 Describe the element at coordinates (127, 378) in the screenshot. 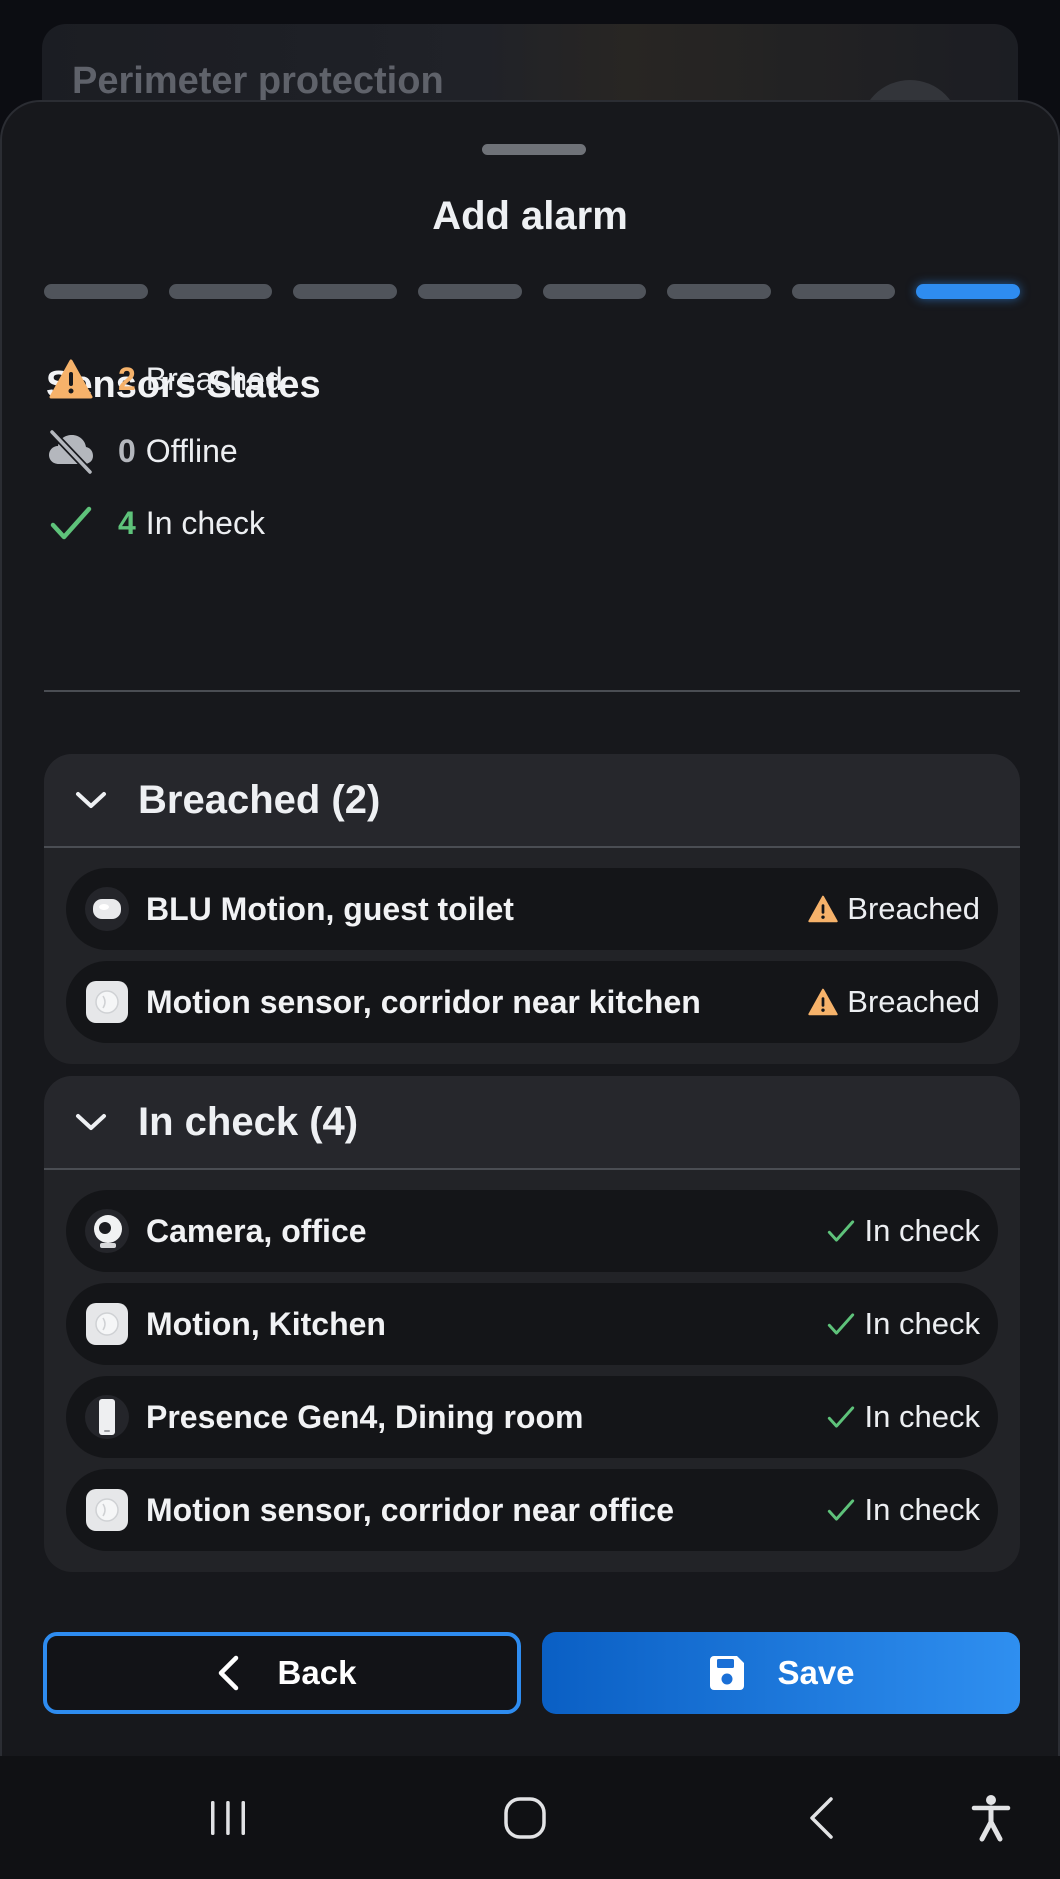

I see `breached-count: 2` at that location.